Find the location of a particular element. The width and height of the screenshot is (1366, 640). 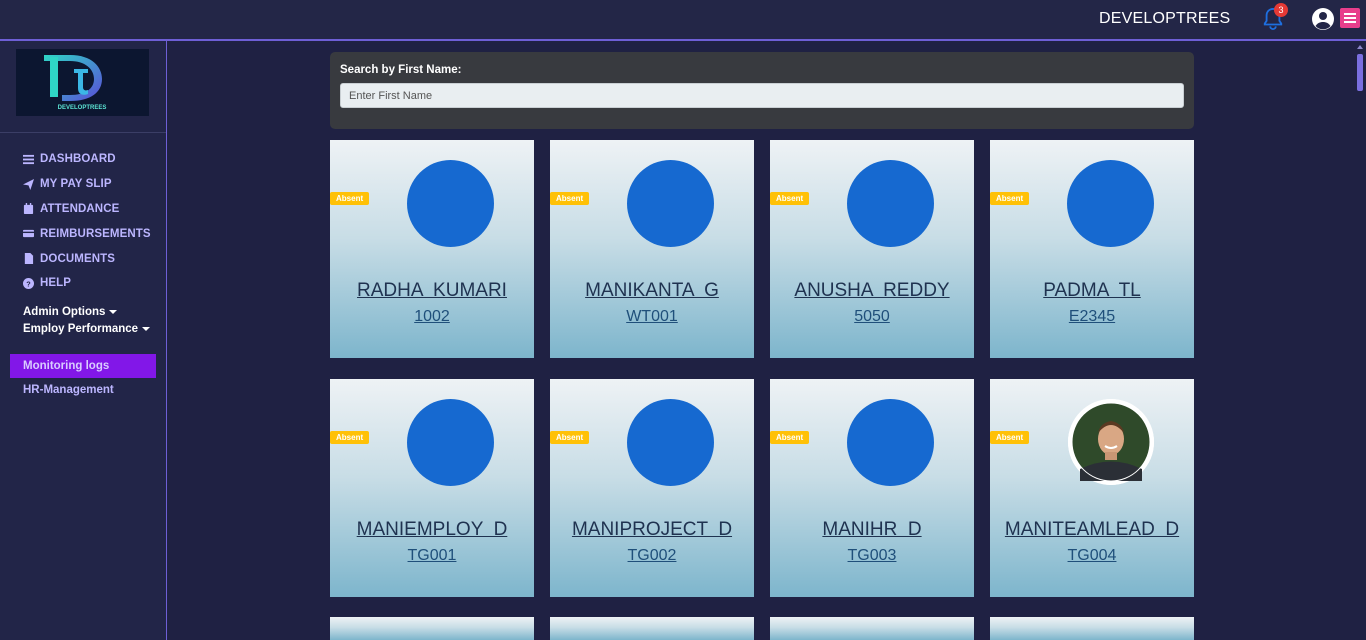

employee-name-link: MANIHR D is located at coordinates (872, 530).